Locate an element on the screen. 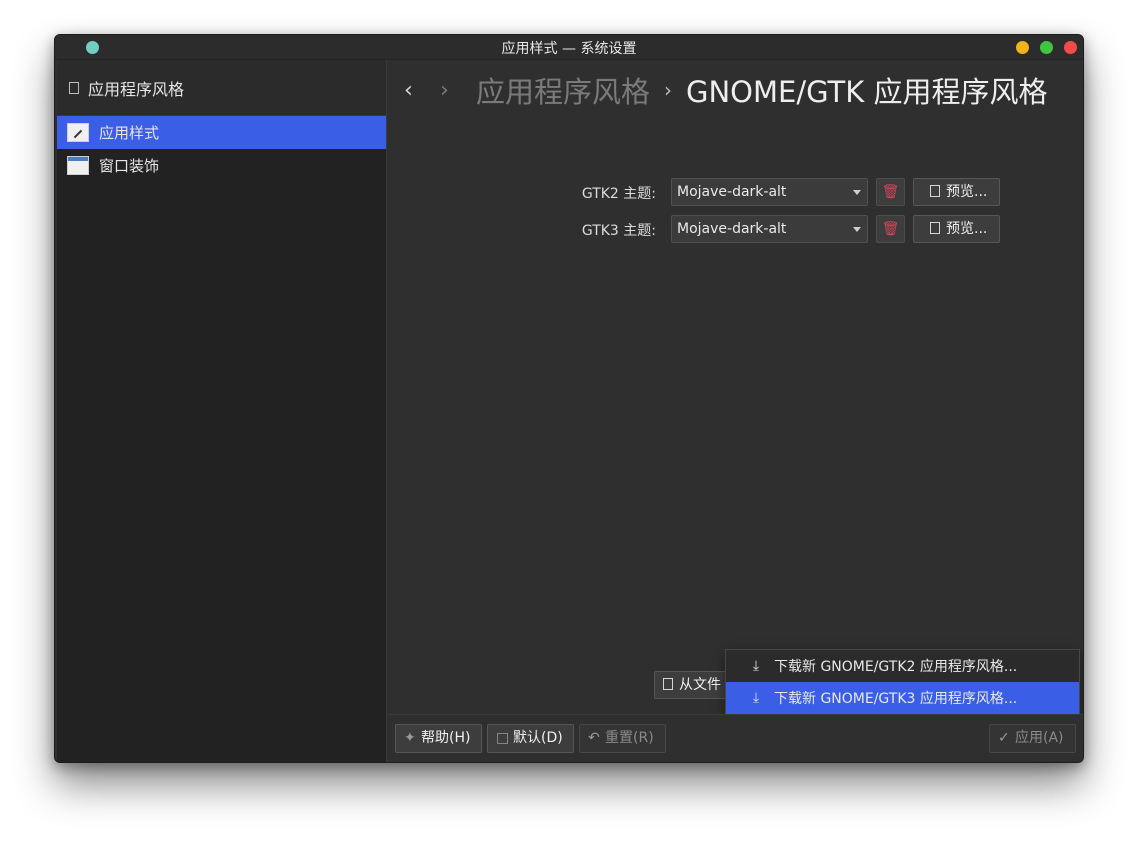 This screenshot has width=1140, height=847. defaults-label: 默认(D) is located at coordinates (538, 738).